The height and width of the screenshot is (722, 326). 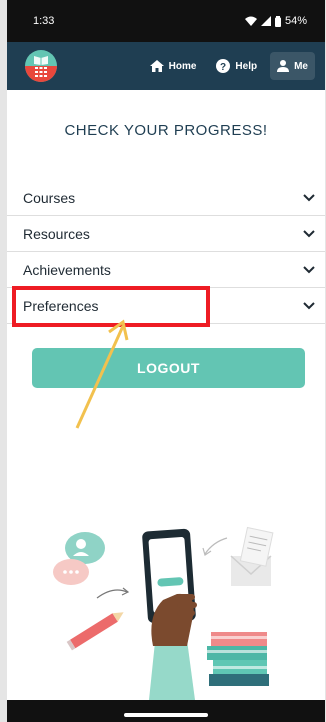 What do you see at coordinates (246, 66) in the screenshot?
I see `nav-help-label: Help` at bounding box center [246, 66].